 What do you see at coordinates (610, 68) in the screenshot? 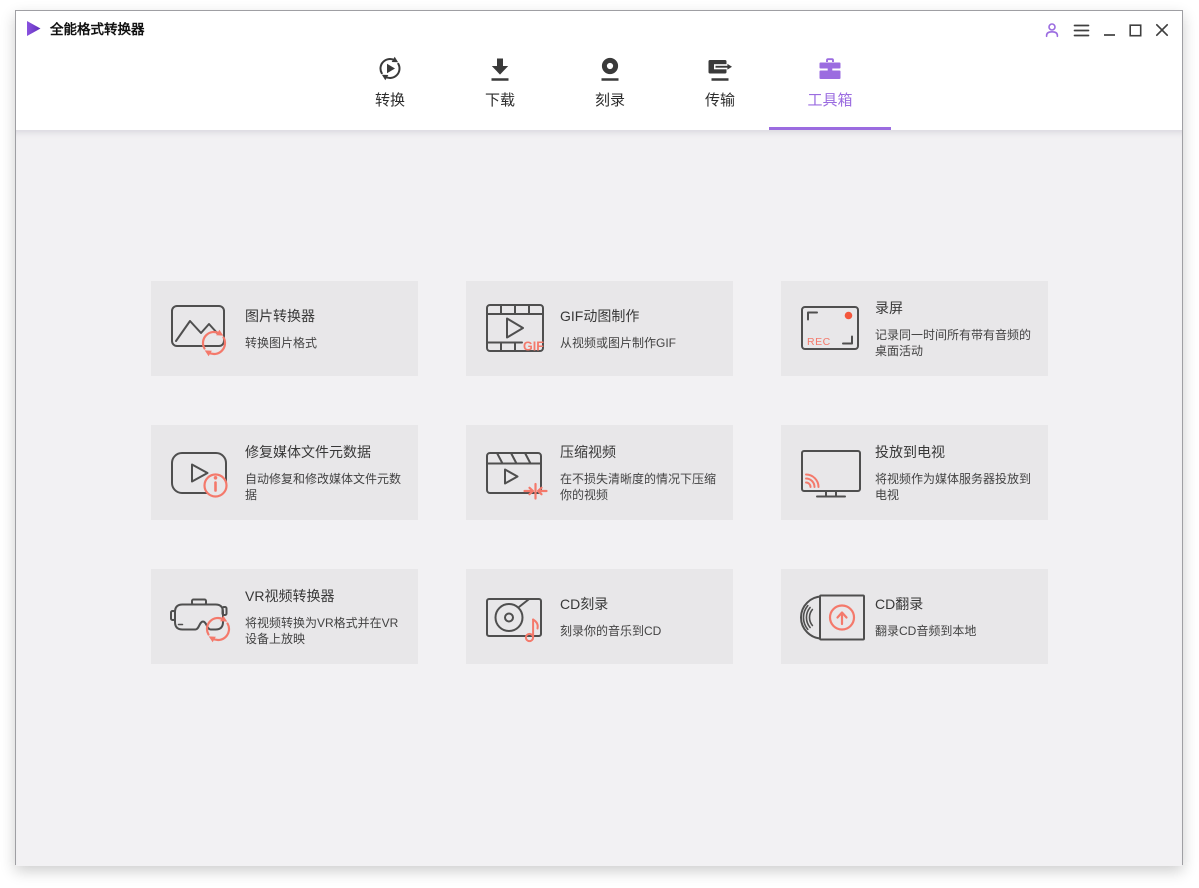
I see `burn-icon` at bounding box center [610, 68].